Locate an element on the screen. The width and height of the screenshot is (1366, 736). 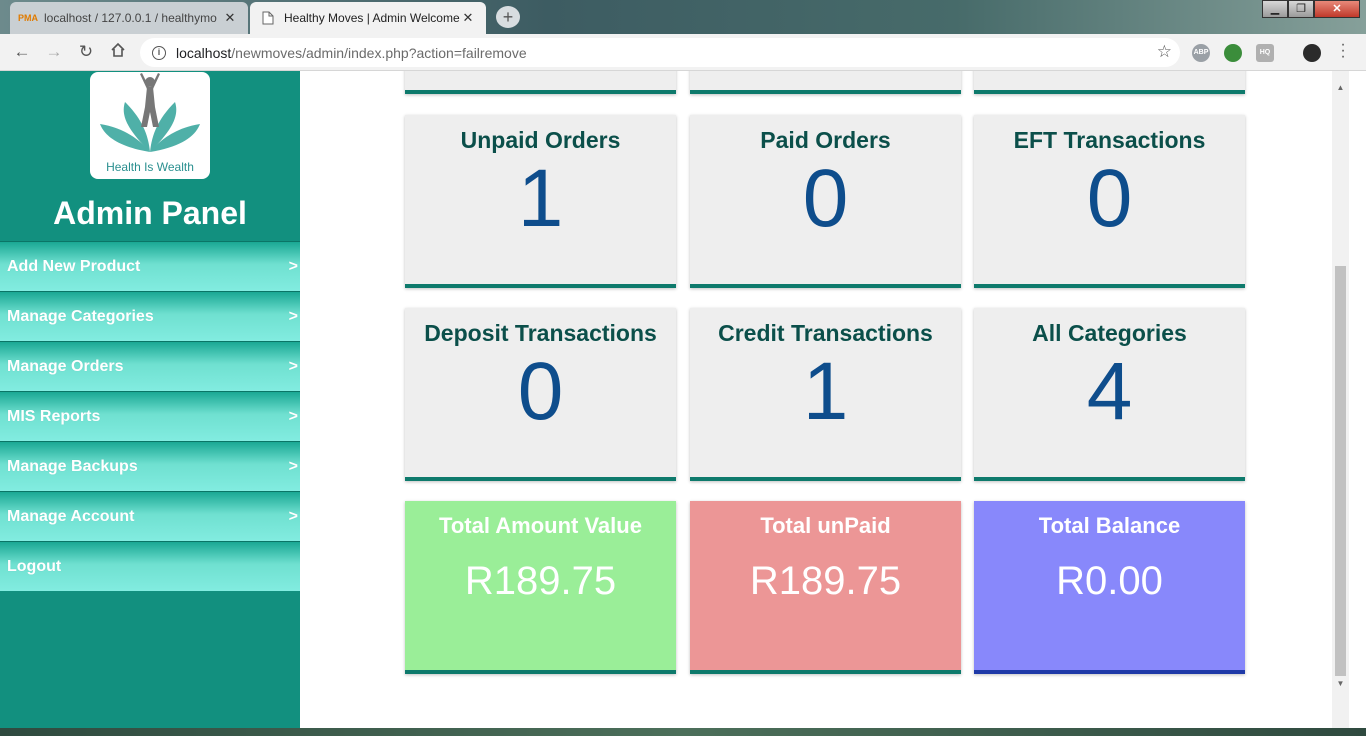
page-scrollbar: ▲ ▼ is located at coordinates (1340, 399).